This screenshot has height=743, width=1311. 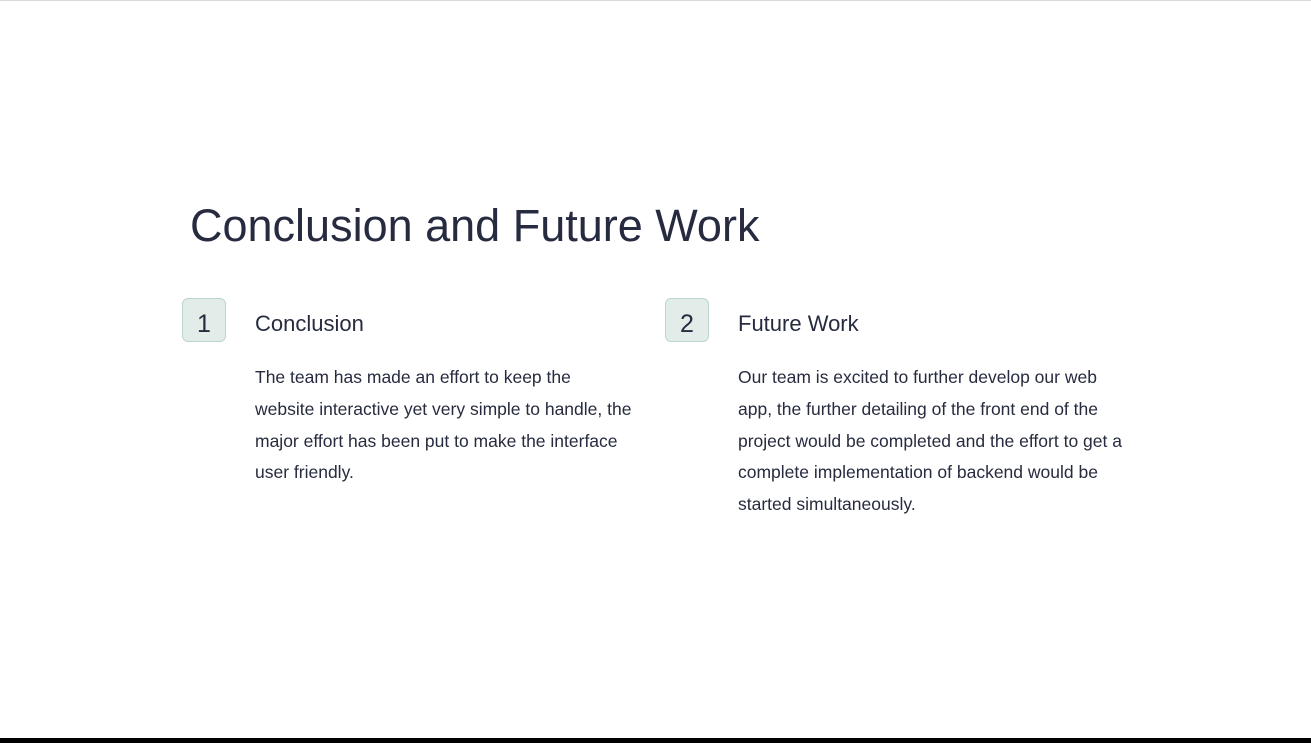 What do you see at coordinates (798, 323) in the screenshot?
I see `item-heading-future-work: Future Work` at bounding box center [798, 323].